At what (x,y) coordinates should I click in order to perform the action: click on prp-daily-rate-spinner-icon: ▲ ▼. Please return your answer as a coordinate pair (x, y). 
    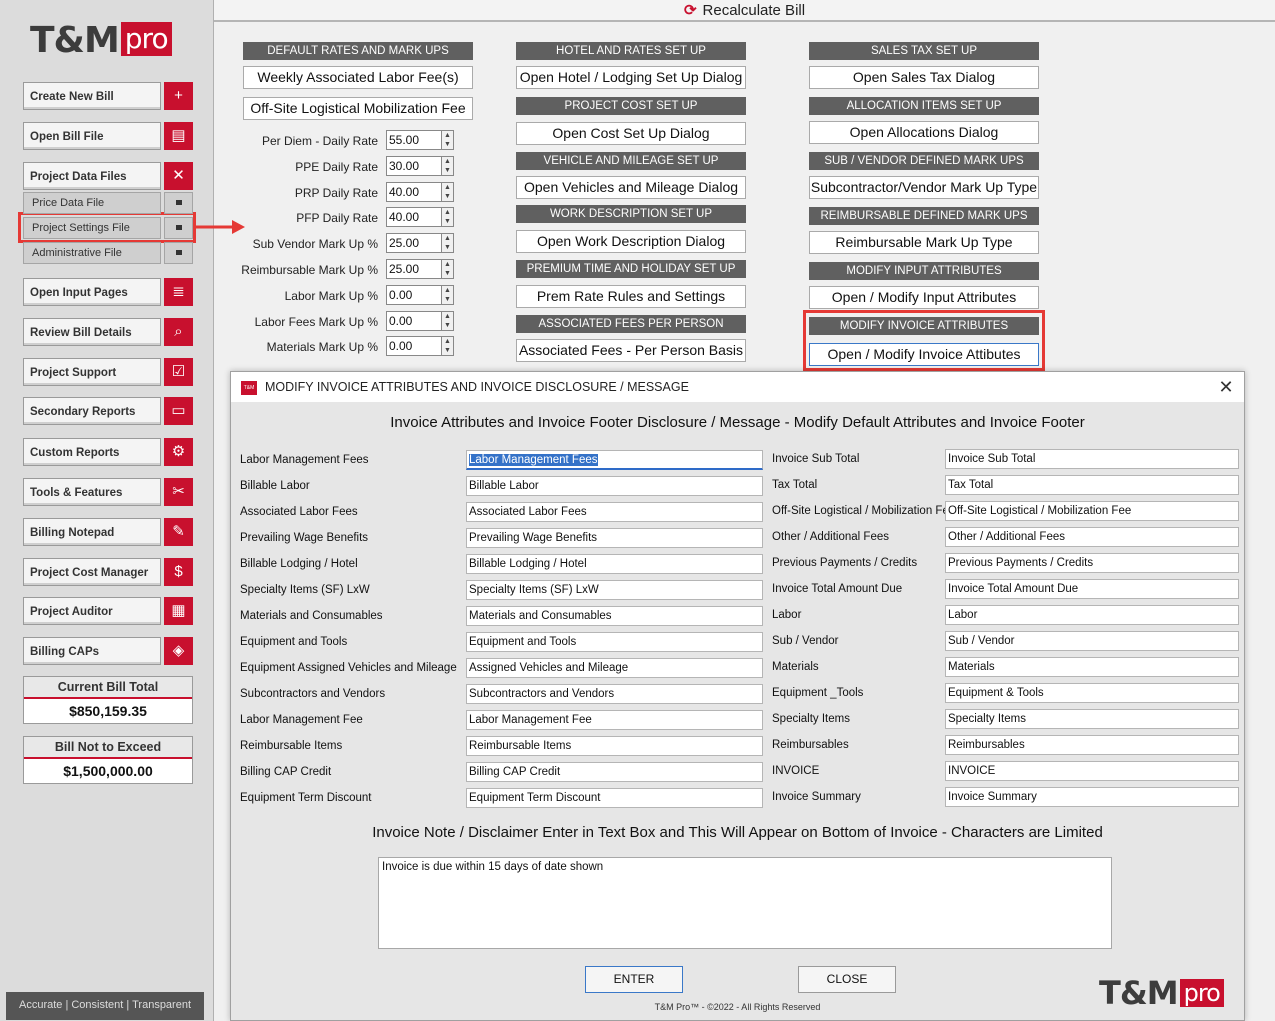
    Looking at the image, I should click on (447, 191).